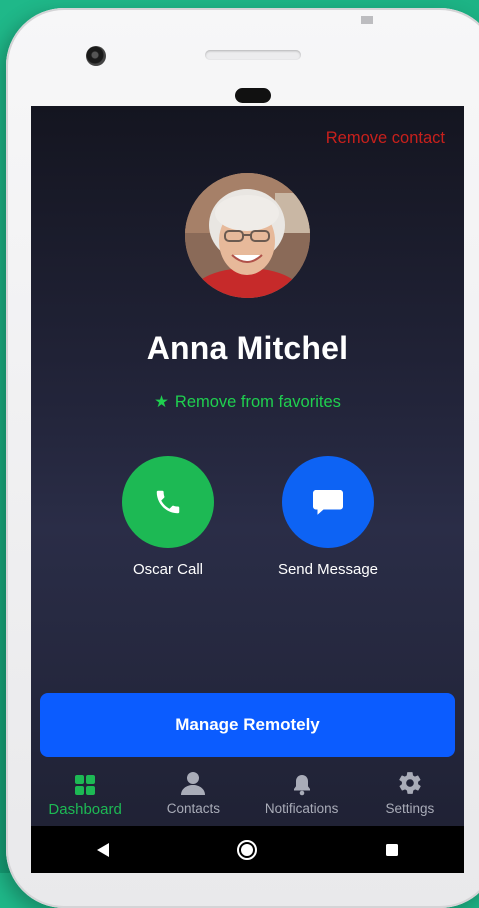 The image size is (479, 908). I want to click on recents-button, so click(392, 850).